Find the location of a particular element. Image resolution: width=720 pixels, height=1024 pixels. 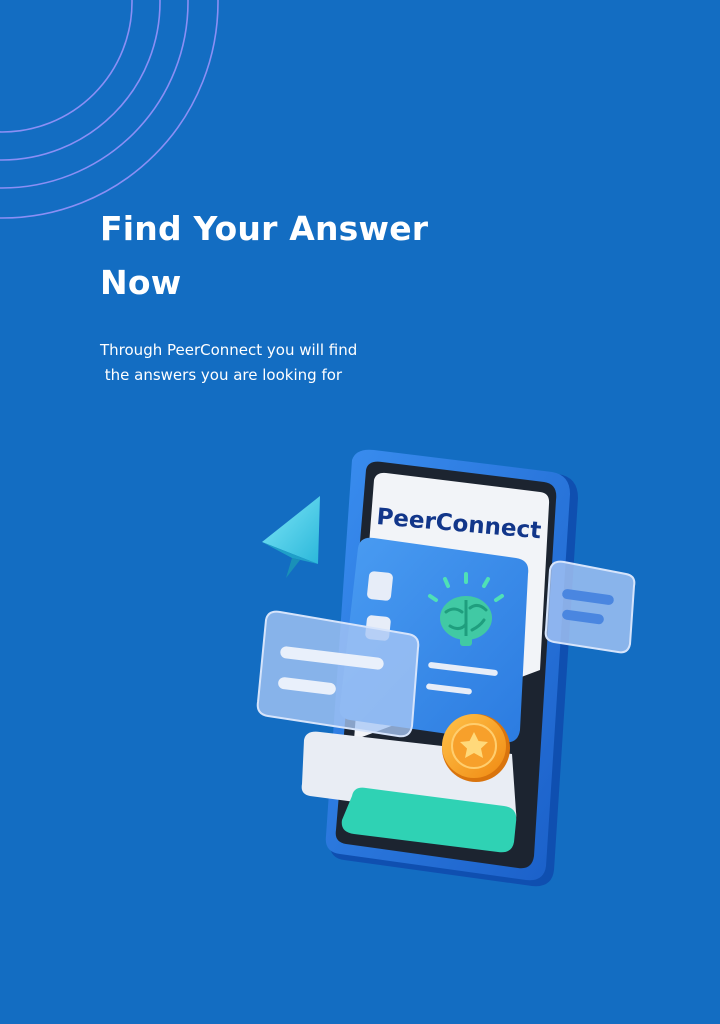

subtitle-line-2: the answers you are looking for is located at coordinates (221, 375).